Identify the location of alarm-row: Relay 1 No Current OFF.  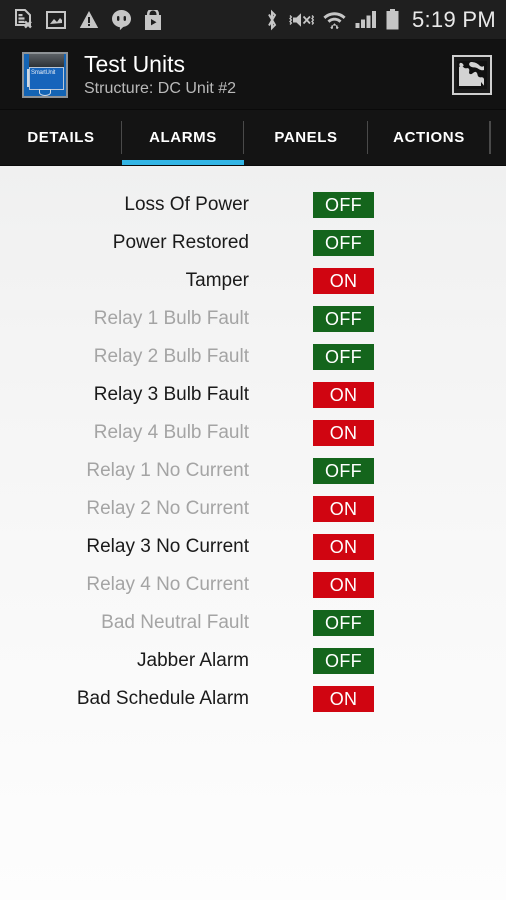
(253, 471).